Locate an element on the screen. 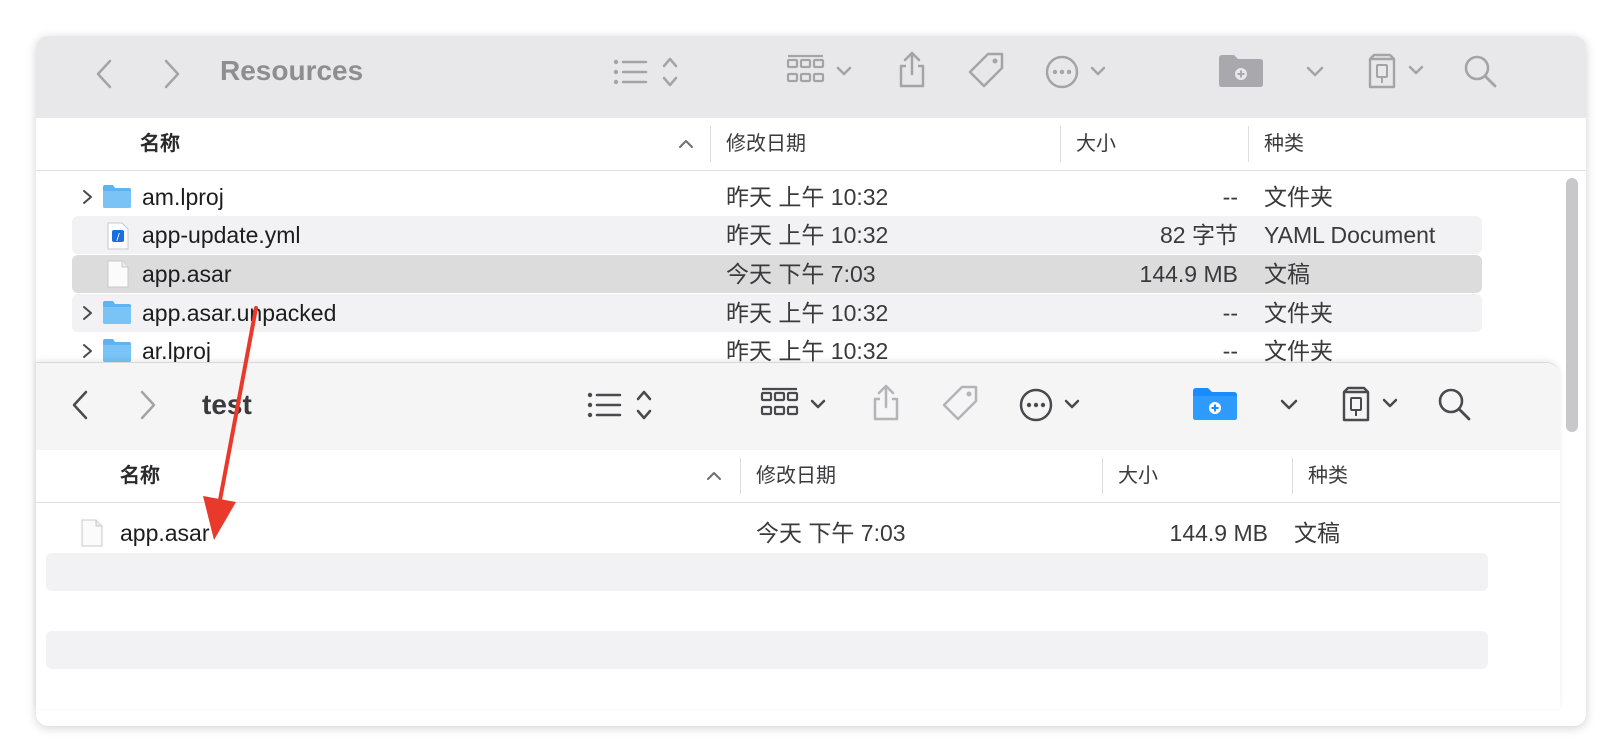  annotation-arrow is located at coordinates (230, 423).